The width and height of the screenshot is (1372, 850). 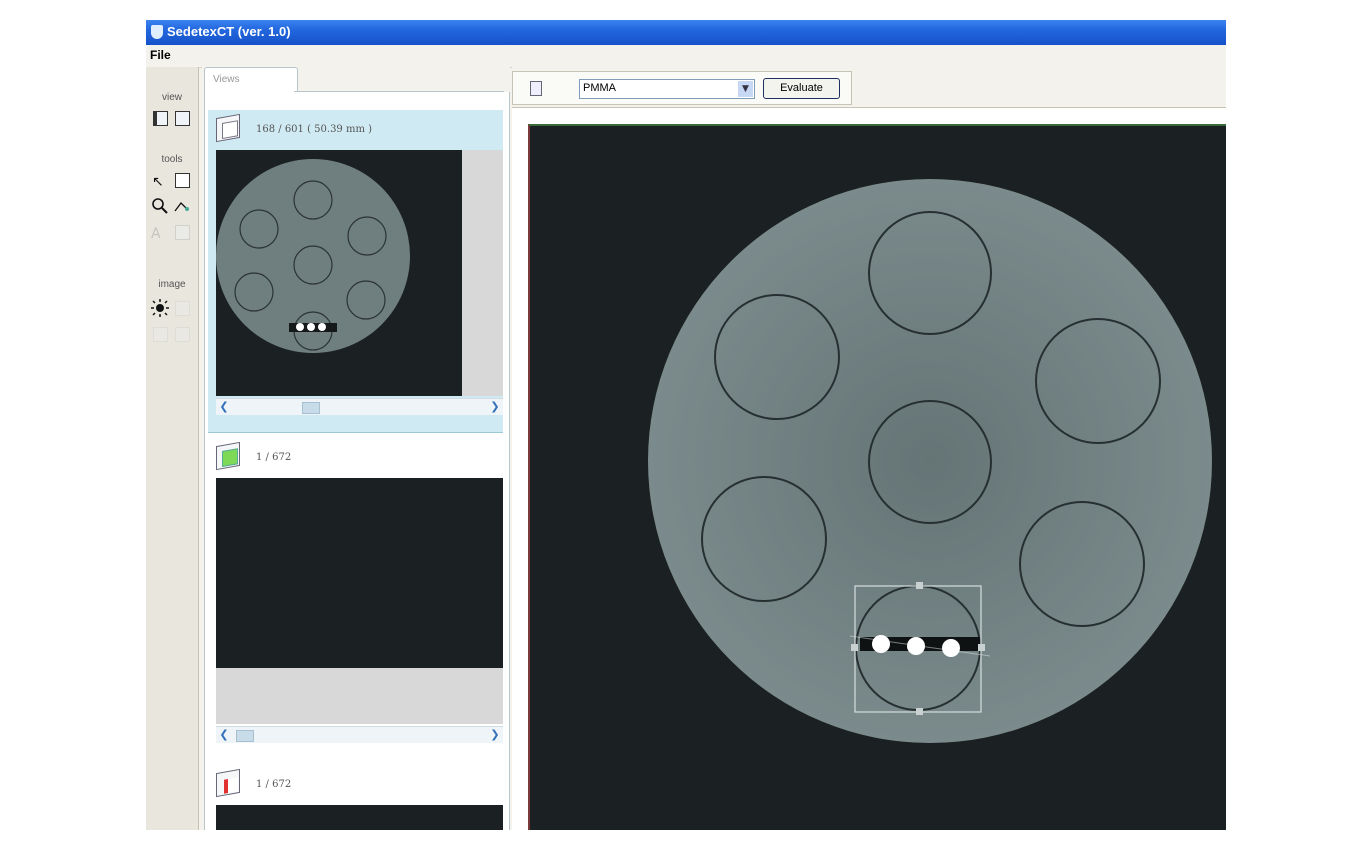 I want to click on chevron-down-icon: ▼, so click(x=745, y=89).